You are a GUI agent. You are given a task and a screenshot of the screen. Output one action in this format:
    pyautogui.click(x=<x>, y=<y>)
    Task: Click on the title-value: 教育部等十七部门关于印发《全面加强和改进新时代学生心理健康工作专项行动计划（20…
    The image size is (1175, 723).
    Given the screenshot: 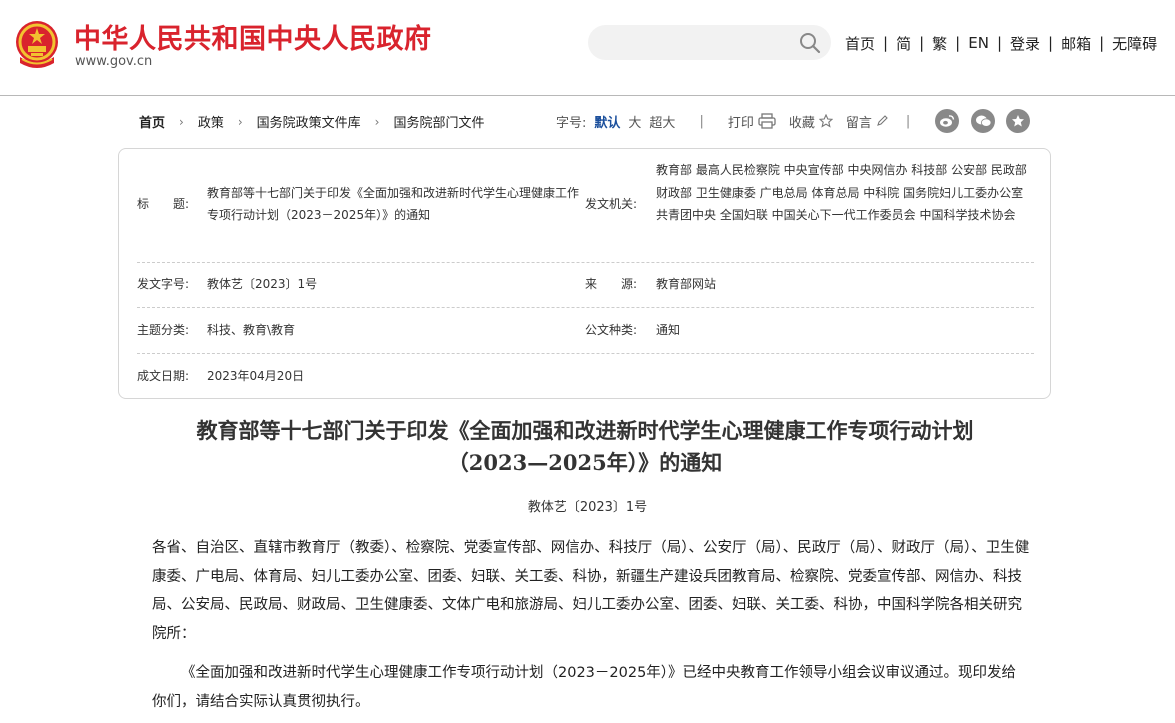 What is the action you would take?
    pyautogui.click(x=393, y=204)
    